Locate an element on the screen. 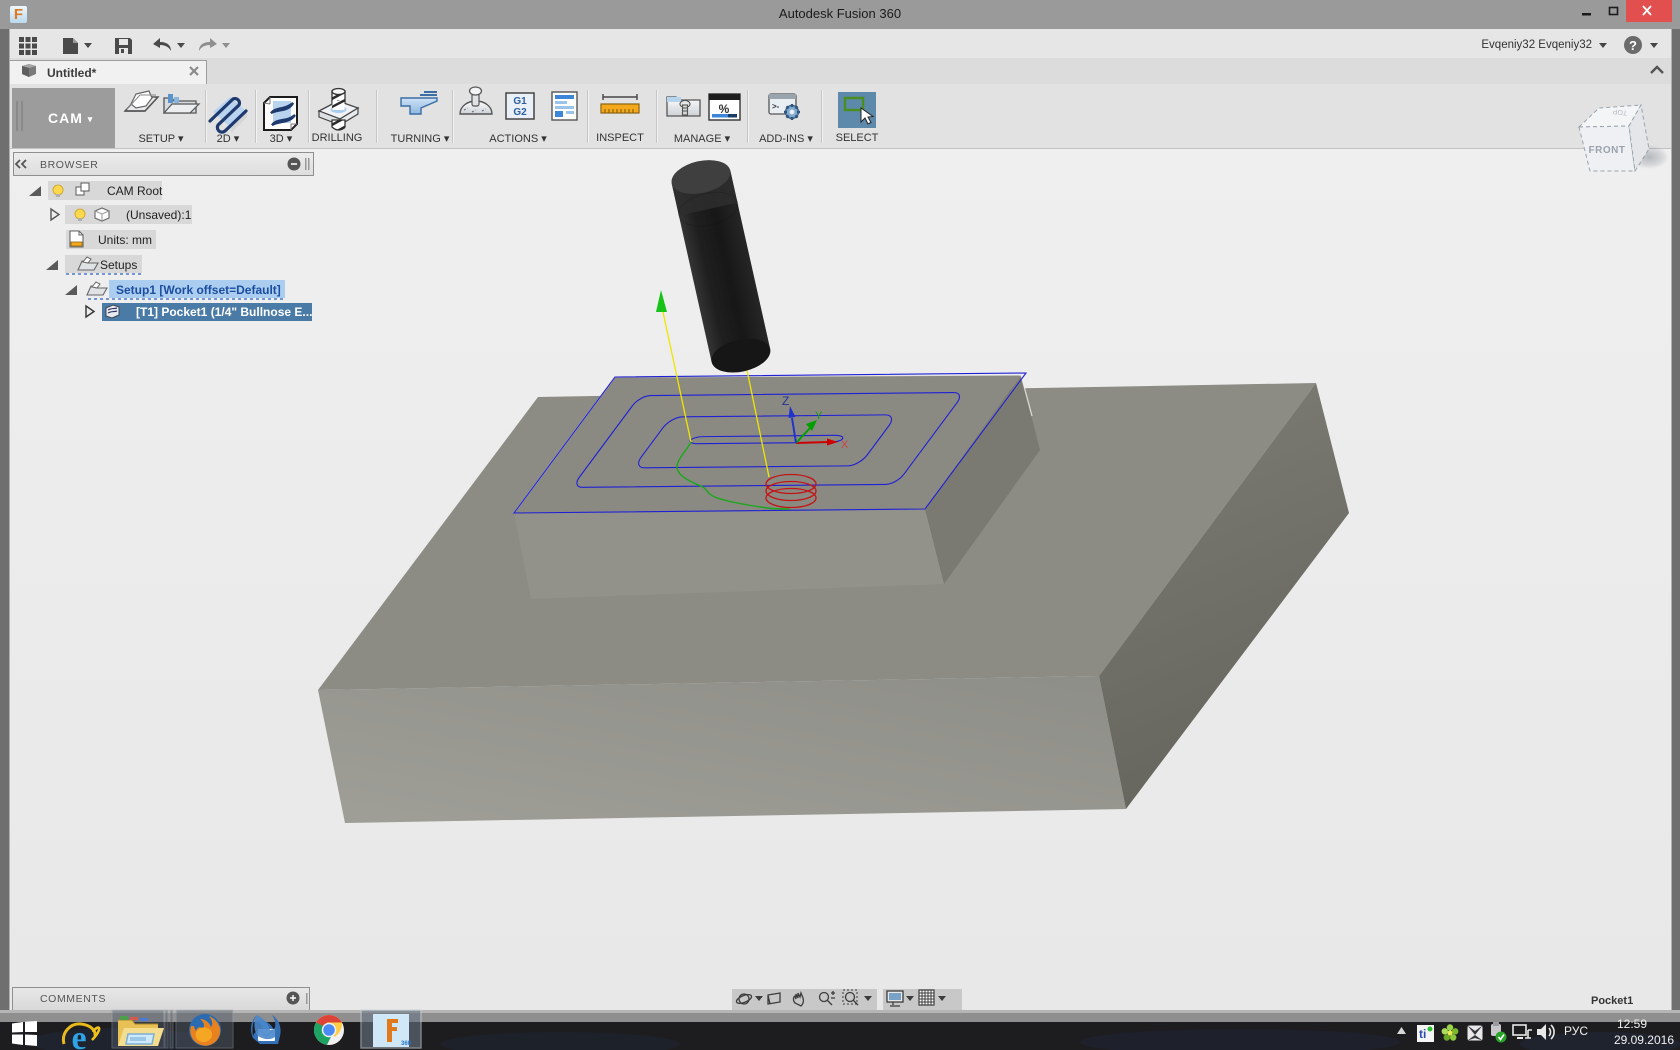 The width and height of the screenshot is (1680, 1050). svg-text: (Unsaved):1 is located at coordinates (159, 215).